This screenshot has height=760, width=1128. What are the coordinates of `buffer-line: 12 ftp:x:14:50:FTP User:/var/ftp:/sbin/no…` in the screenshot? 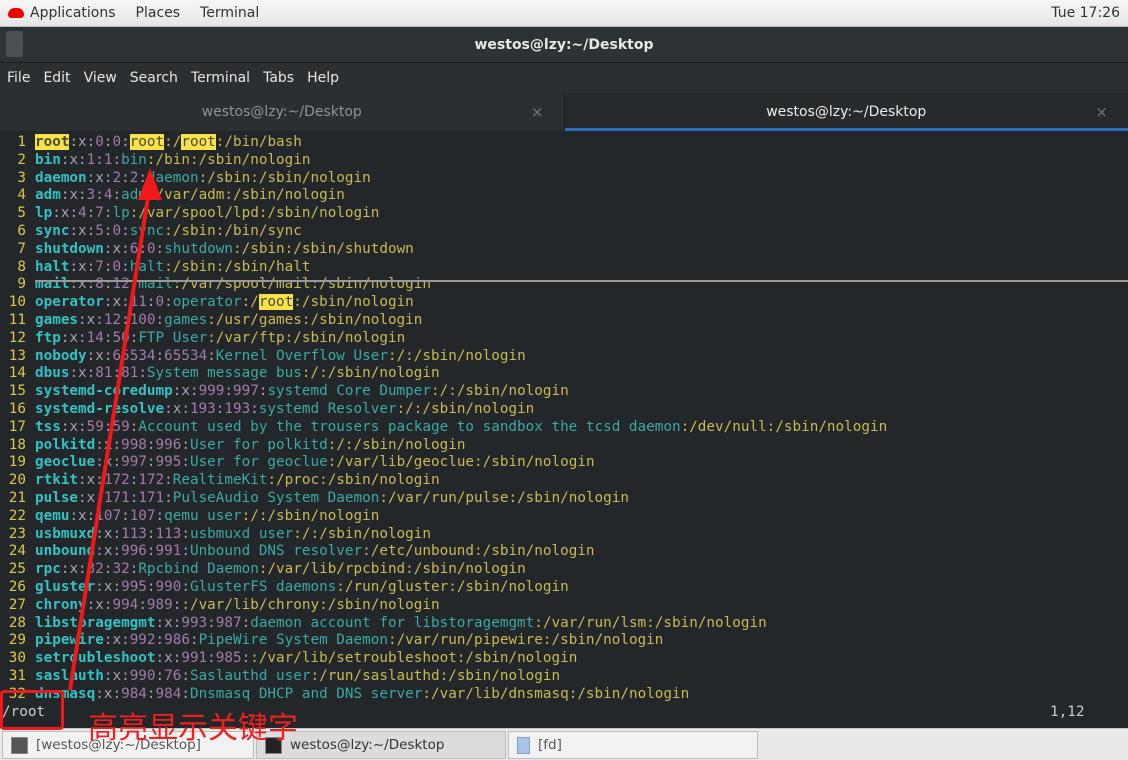 It's located at (202, 338).